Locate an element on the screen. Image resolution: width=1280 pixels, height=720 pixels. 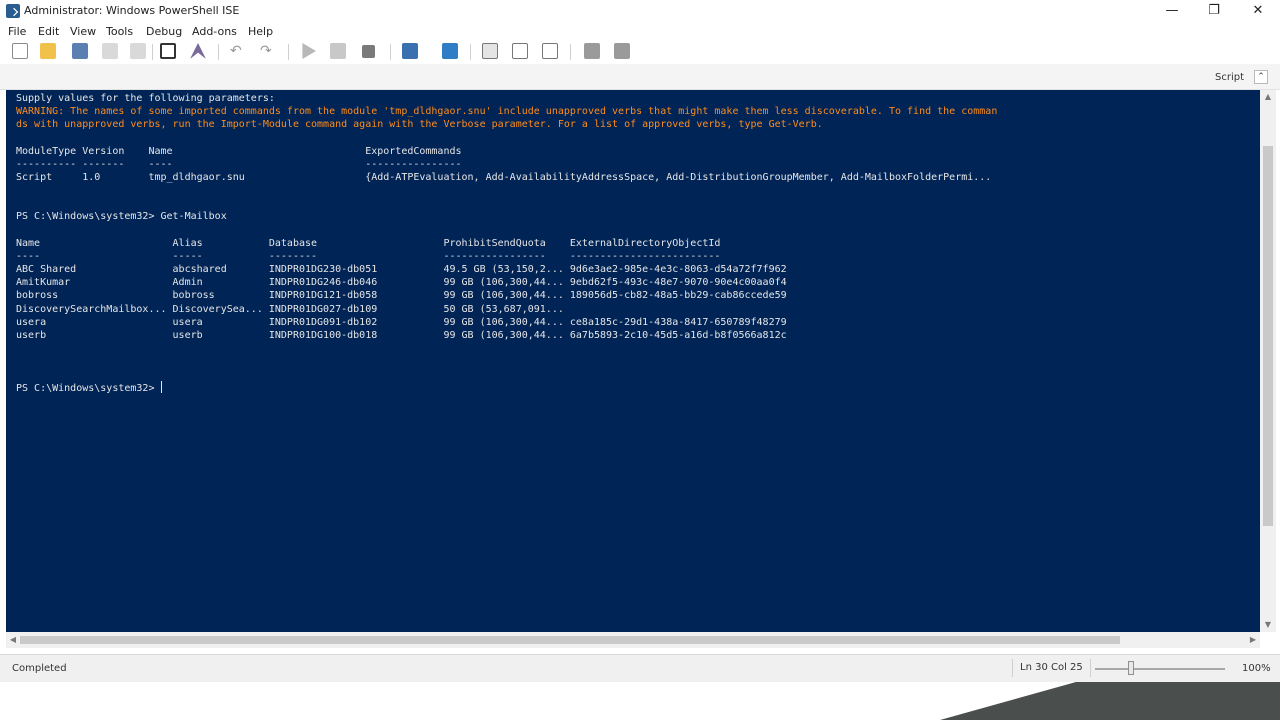
save-icon is located at coordinates (80, 51).